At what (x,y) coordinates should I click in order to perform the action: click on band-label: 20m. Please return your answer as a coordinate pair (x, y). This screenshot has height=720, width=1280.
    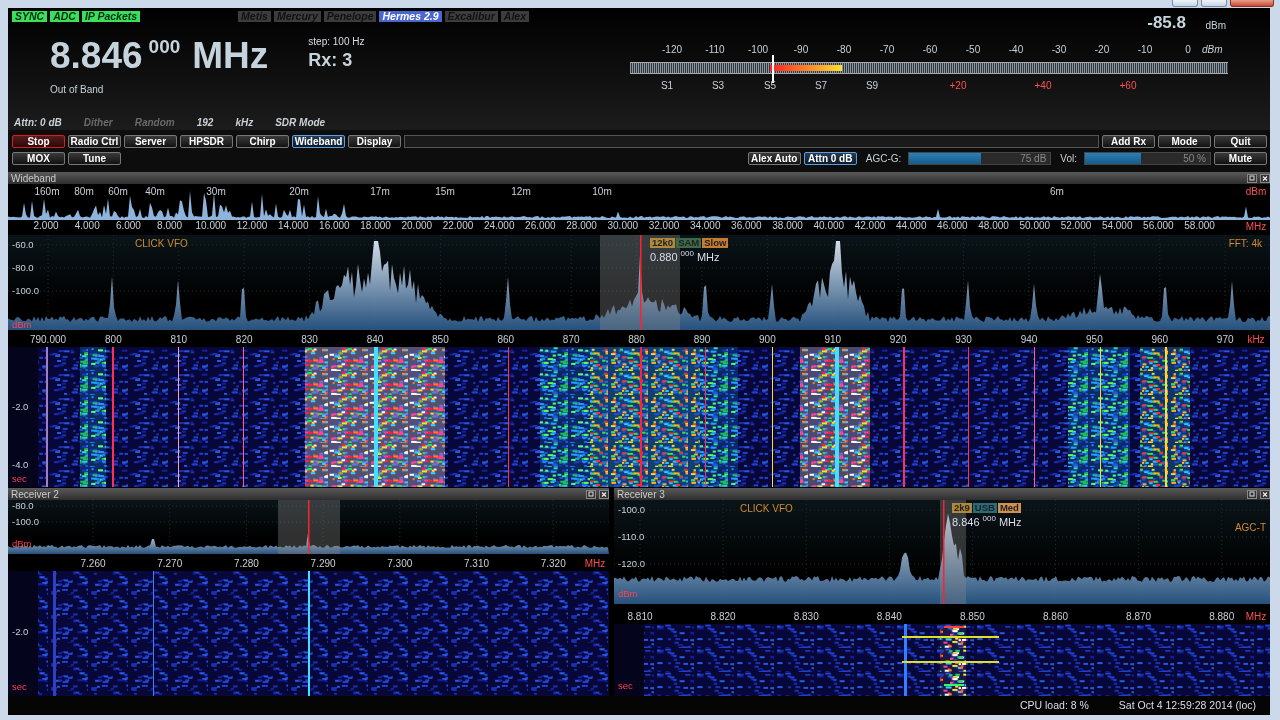
    Looking at the image, I should click on (299, 191).